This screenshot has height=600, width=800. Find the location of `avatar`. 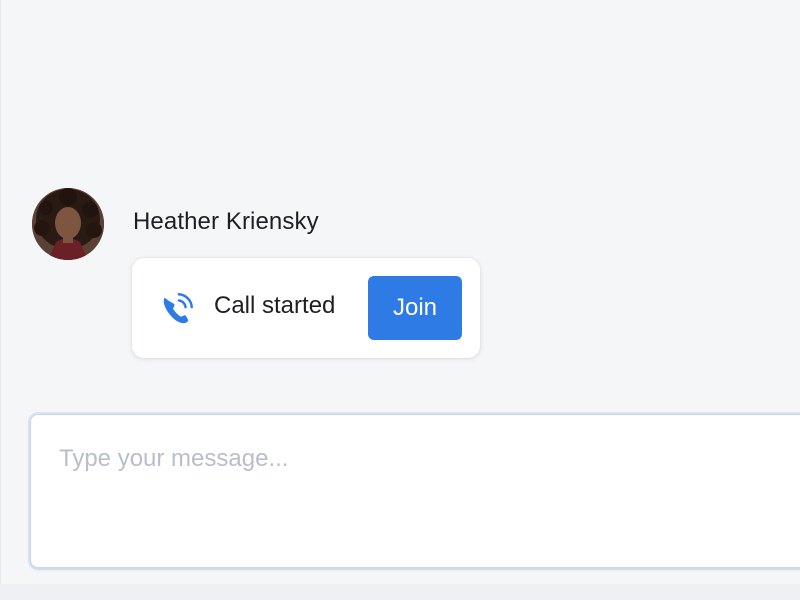

avatar is located at coordinates (68, 224).